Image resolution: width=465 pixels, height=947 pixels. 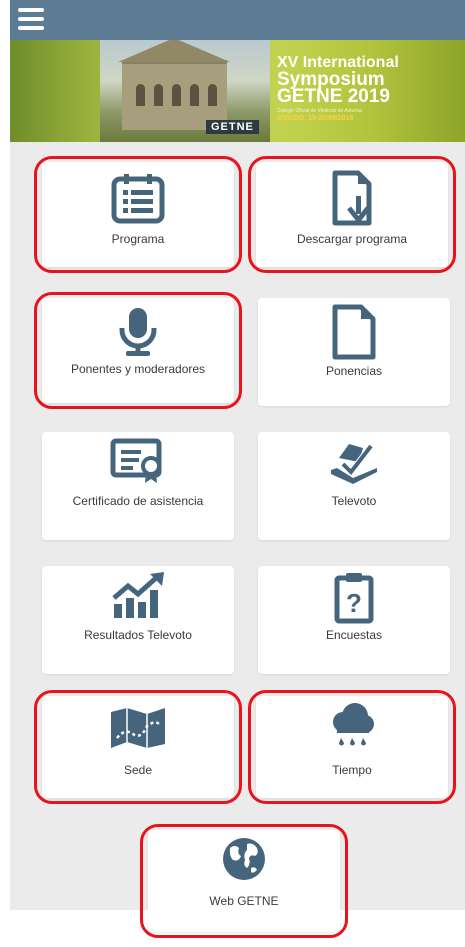 What do you see at coordinates (354, 486) in the screenshot?
I see `tile-televoto: Televoto` at bounding box center [354, 486].